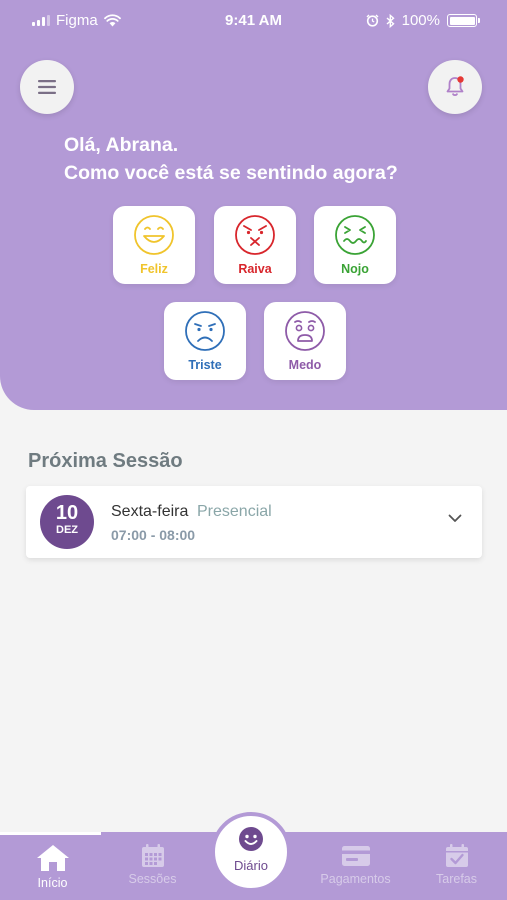  I want to click on mood-button-nojo: Nojo, so click(355, 245).